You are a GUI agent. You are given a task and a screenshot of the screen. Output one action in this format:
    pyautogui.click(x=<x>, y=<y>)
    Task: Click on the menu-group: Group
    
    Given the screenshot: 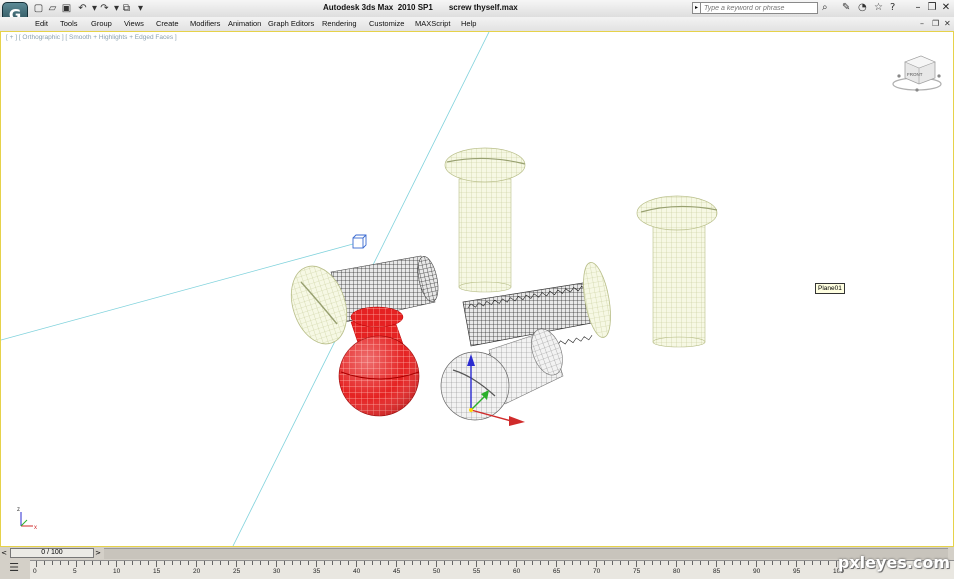 What is the action you would take?
    pyautogui.click(x=101, y=23)
    